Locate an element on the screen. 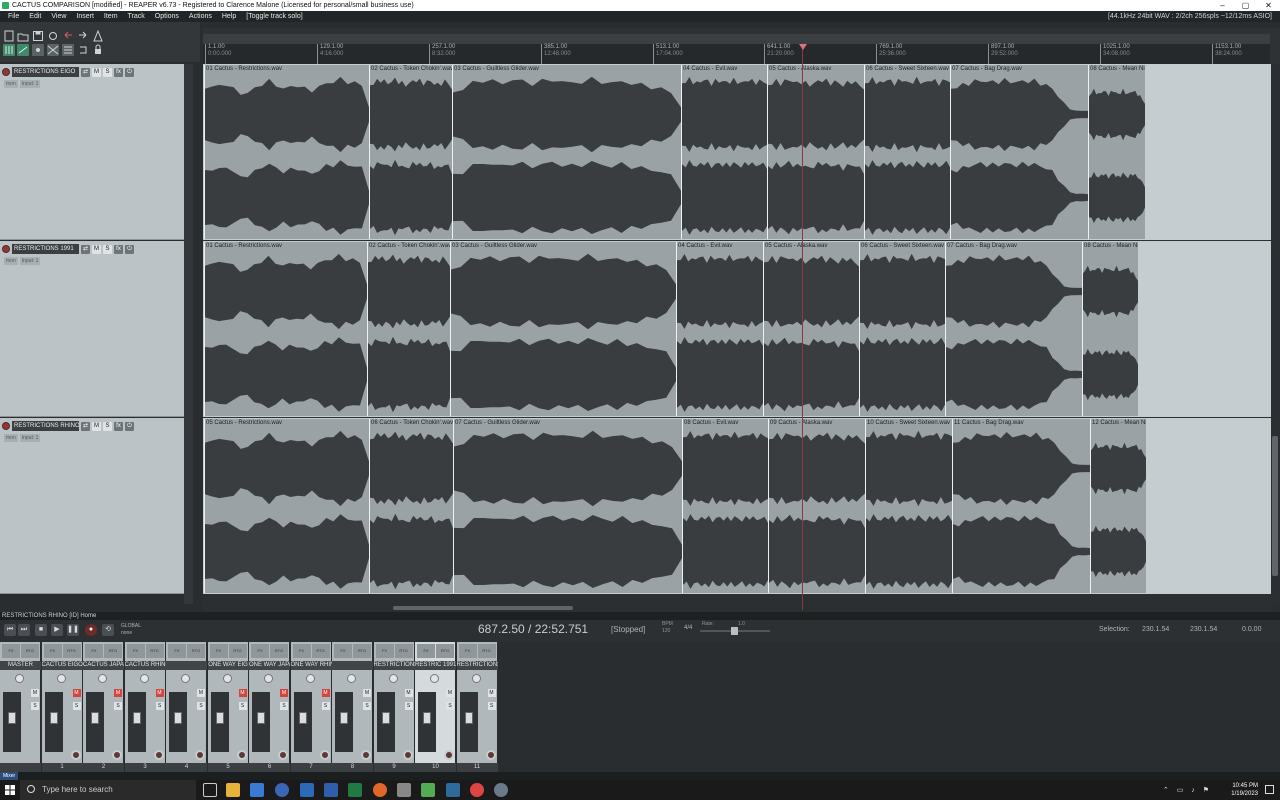 The image size is (1280, 800). excel-icon is located at coordinates (355, 790).